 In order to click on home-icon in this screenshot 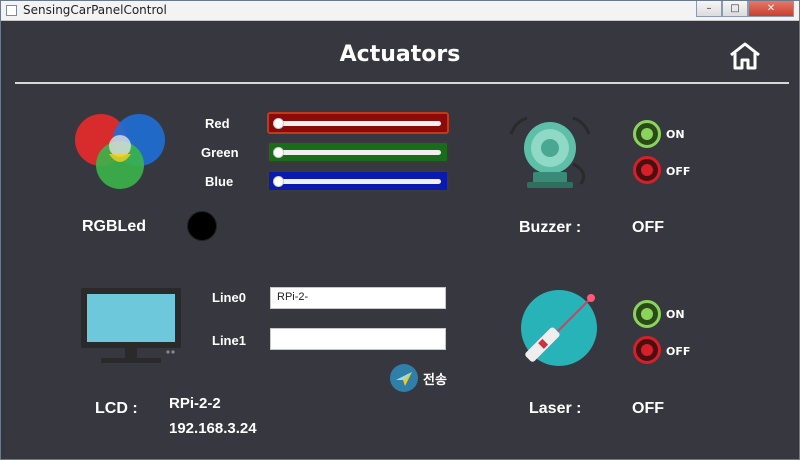, I will do `click(745, 56)`.